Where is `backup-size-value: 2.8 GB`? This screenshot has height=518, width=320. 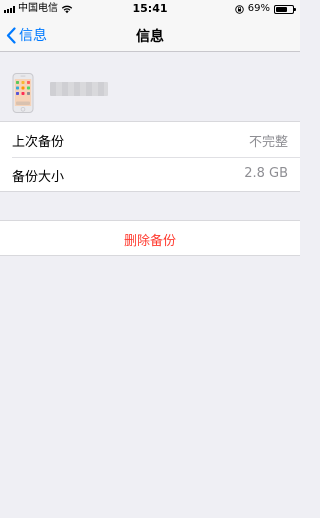 backup-size-value: 2.8 GB is located at coordinates (266, 173).